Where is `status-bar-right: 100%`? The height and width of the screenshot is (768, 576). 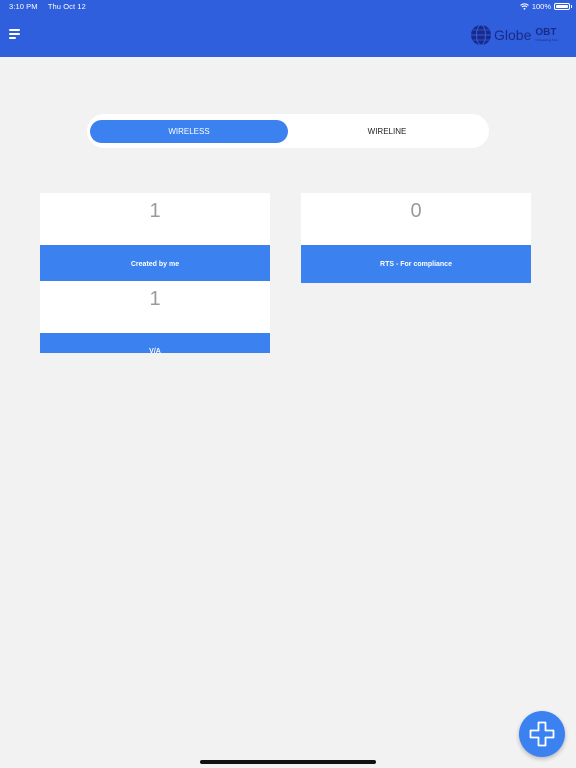
status-bar-right: 100% is located at coordinates (545, 6).